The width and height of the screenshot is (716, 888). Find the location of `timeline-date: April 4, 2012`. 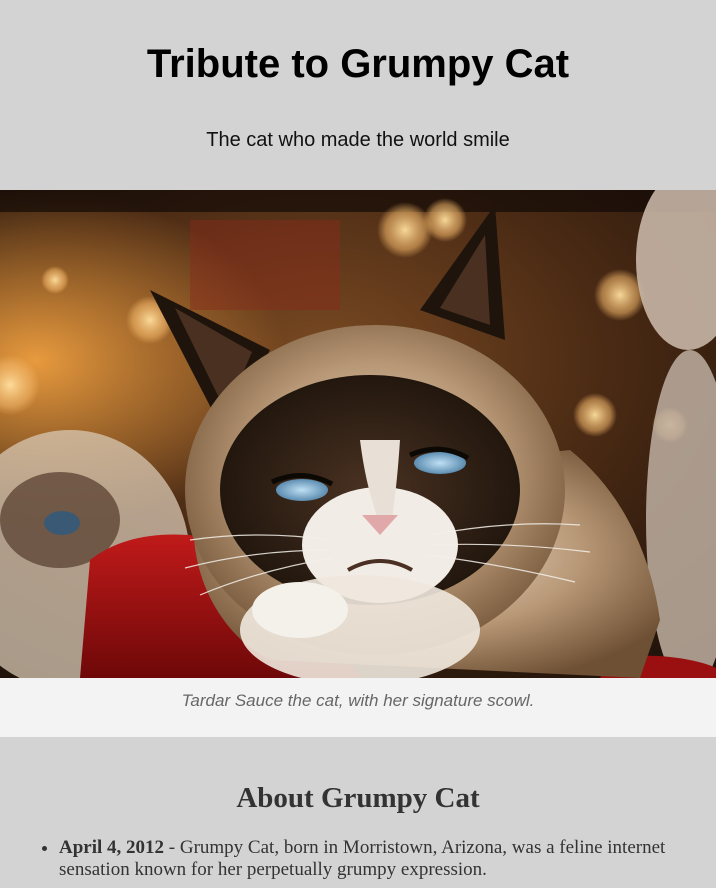

timeline-date: April 4, 2012 is located at coordinates (112, 847).